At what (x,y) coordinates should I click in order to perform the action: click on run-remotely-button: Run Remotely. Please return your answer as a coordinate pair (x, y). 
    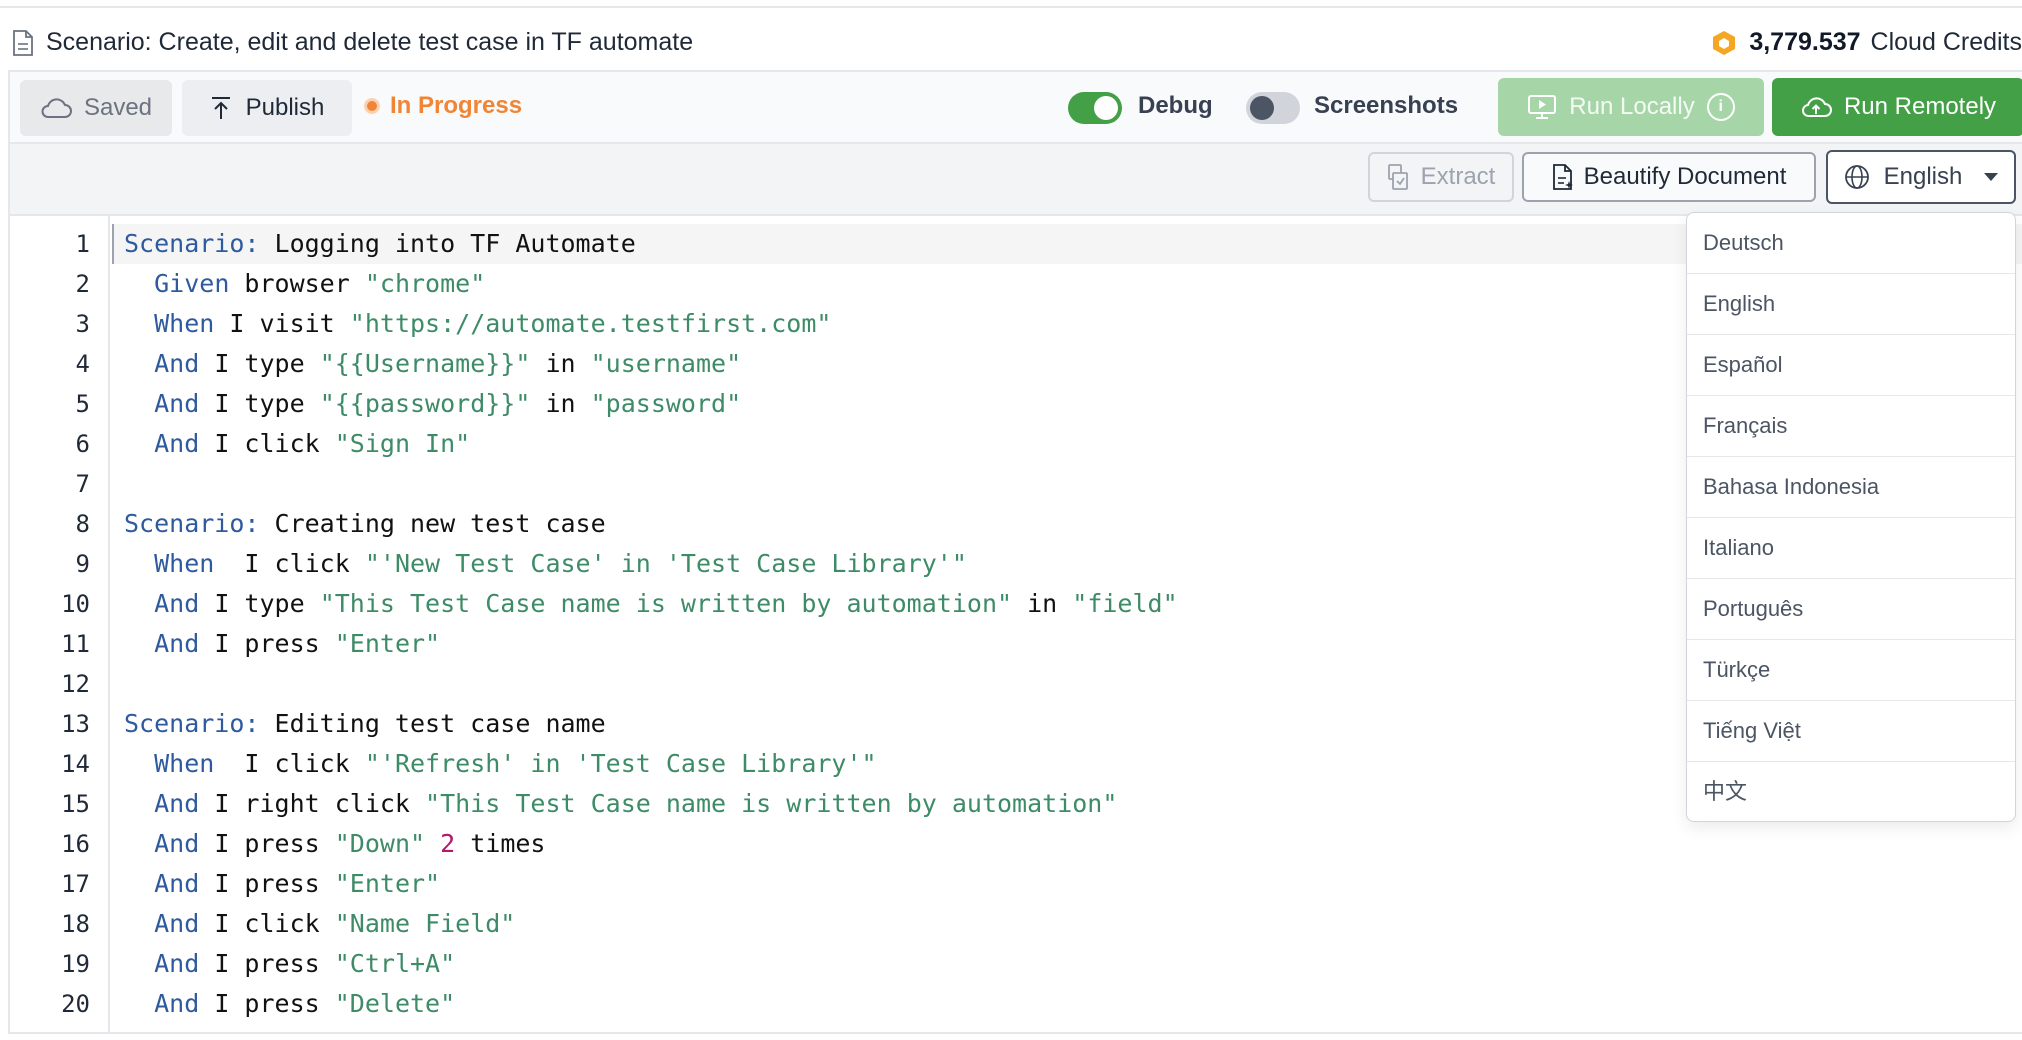
    Looking at the image, I should click on (1897, 107).